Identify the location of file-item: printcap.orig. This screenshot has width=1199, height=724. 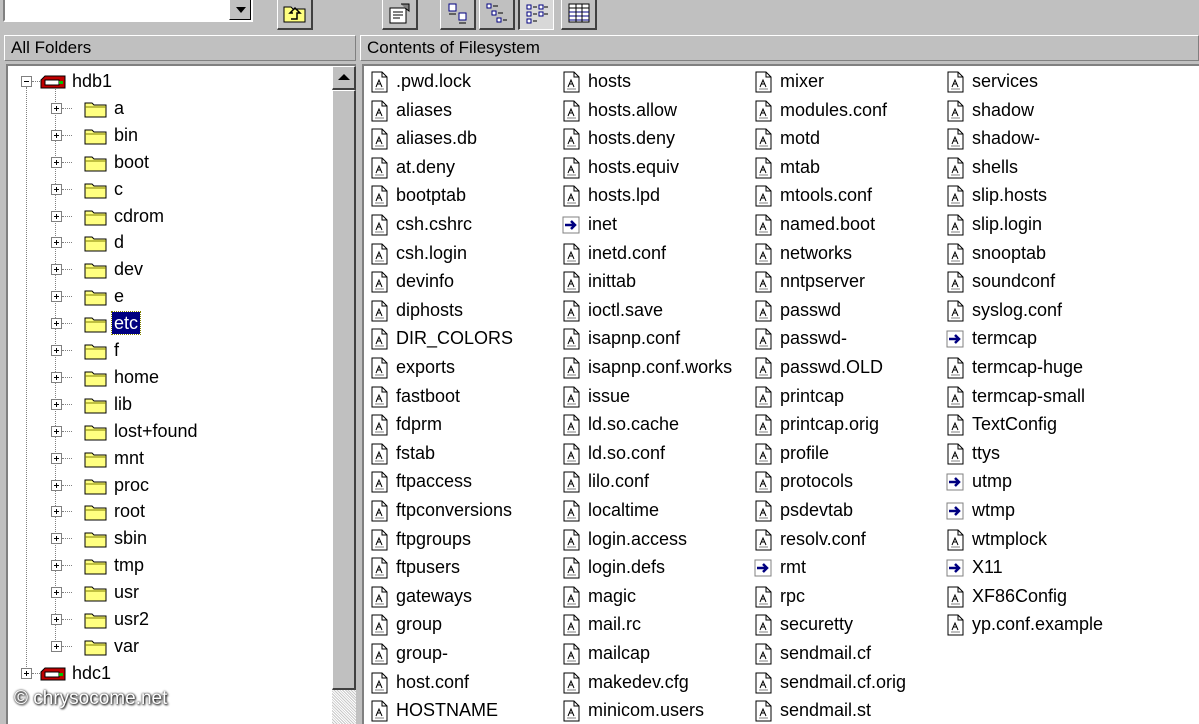
(845, 425).